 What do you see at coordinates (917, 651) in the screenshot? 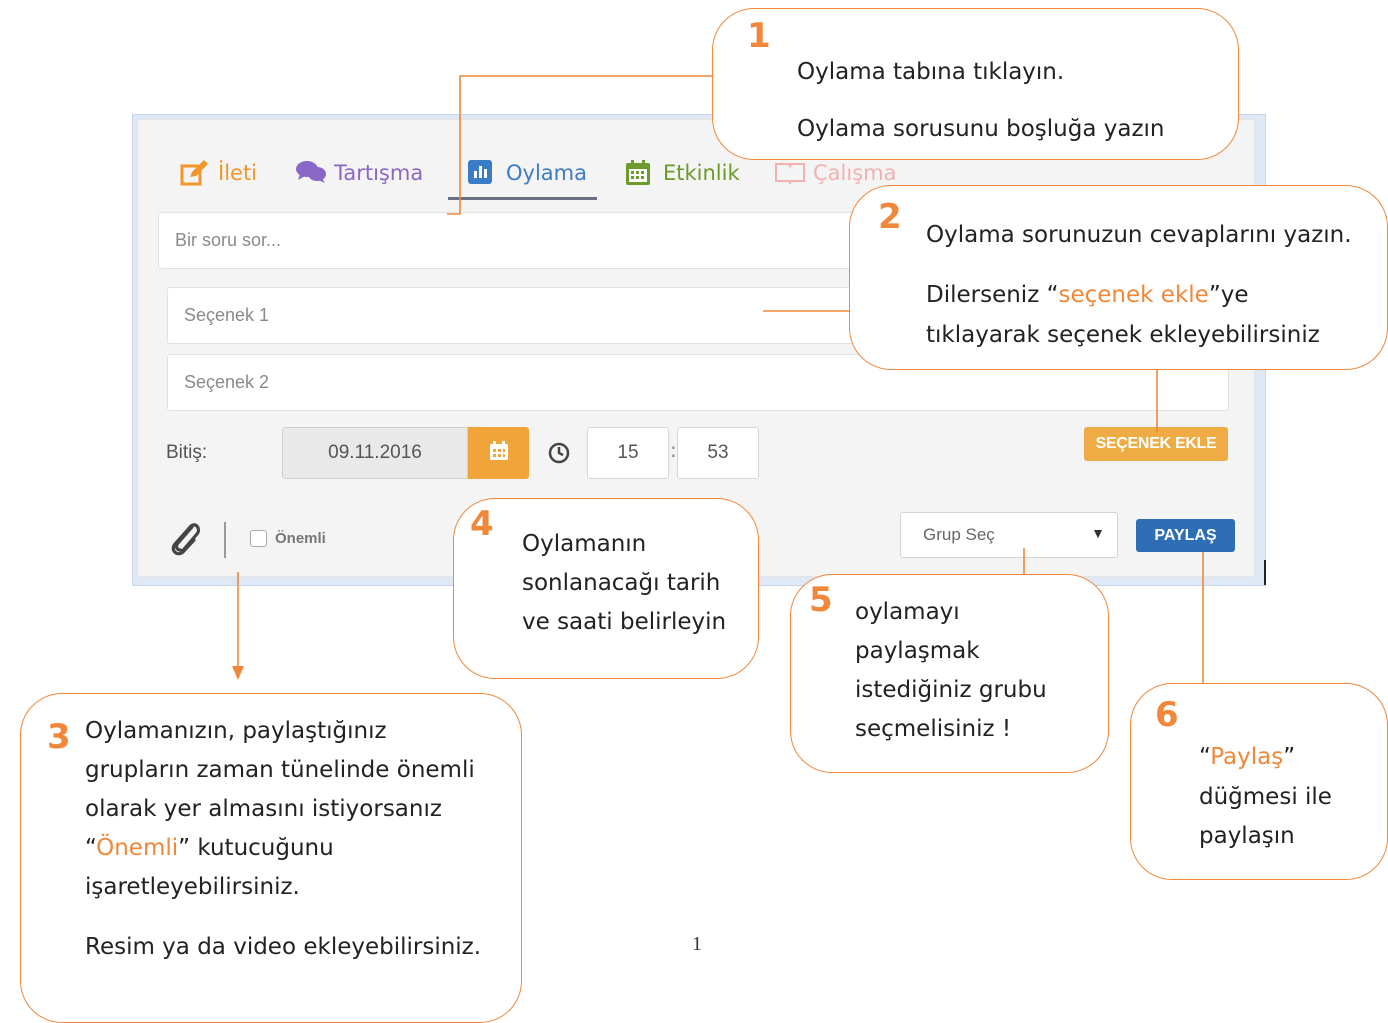
I see `callout-text: paylaşmak` at bounding box center [917, 651].